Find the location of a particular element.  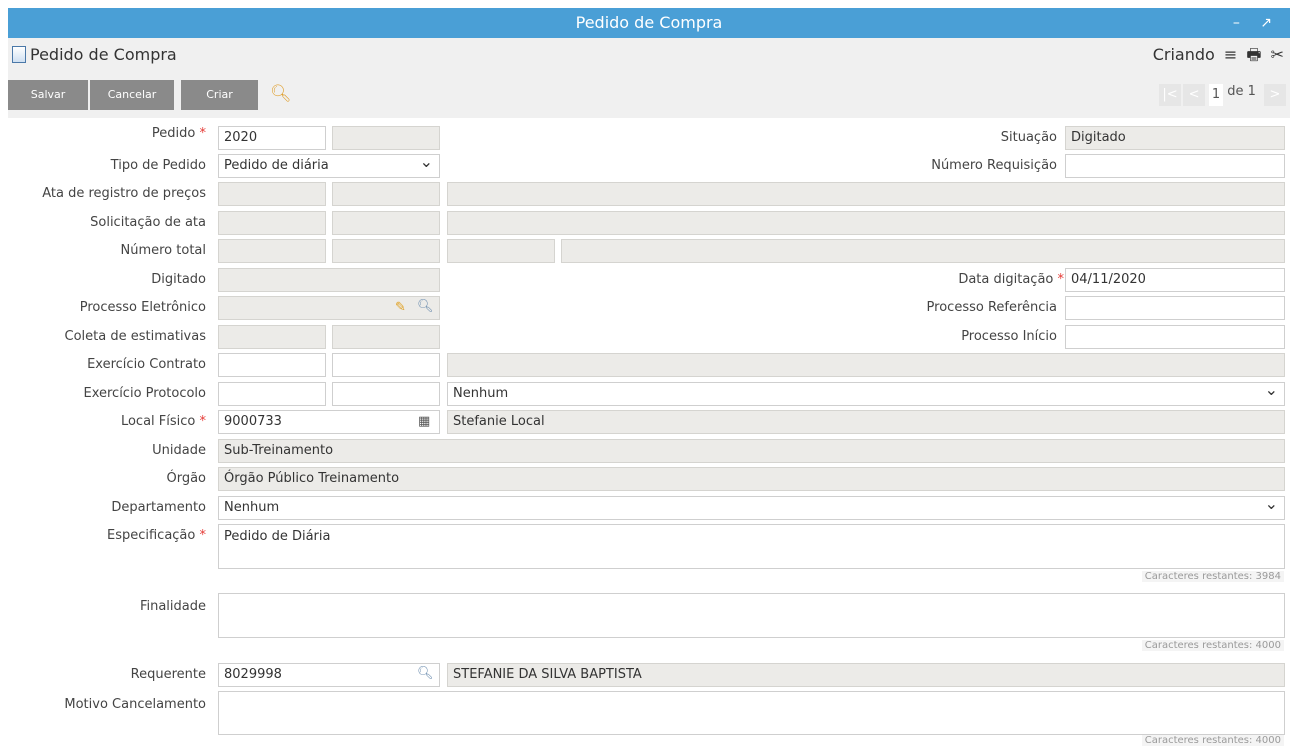

label-pedido: Pedido * is located at coordinates (178, 133).